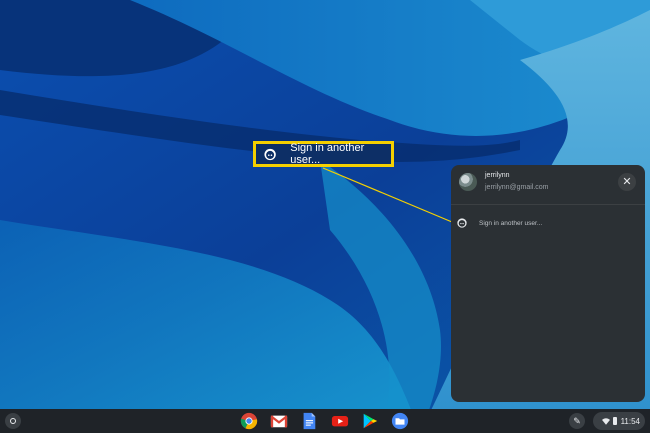  Describe the element at coordinates (497, 175) in the screenshot. I see `user-name: jerrilynn` at that location.